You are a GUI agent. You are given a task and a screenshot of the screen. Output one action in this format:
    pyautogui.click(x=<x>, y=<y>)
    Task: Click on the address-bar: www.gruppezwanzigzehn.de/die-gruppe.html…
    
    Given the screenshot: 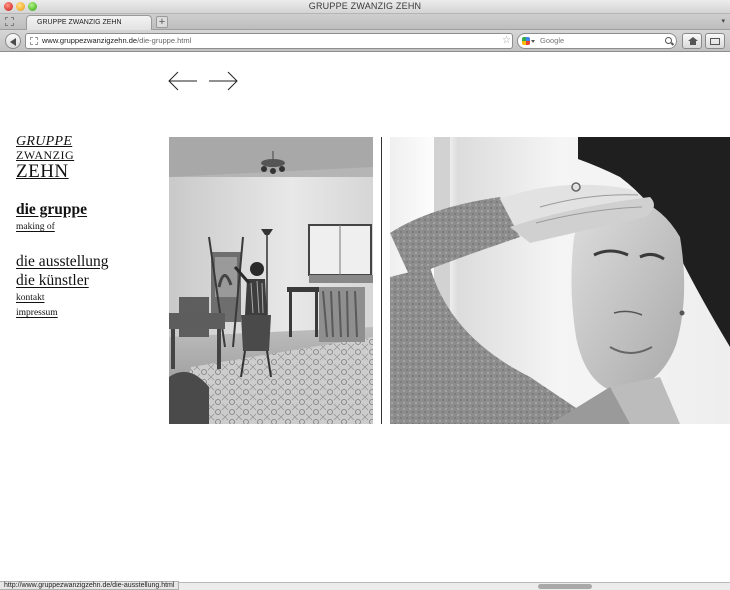 What is the action you would take?
    pyautogui.click(x=269, y=41)
    